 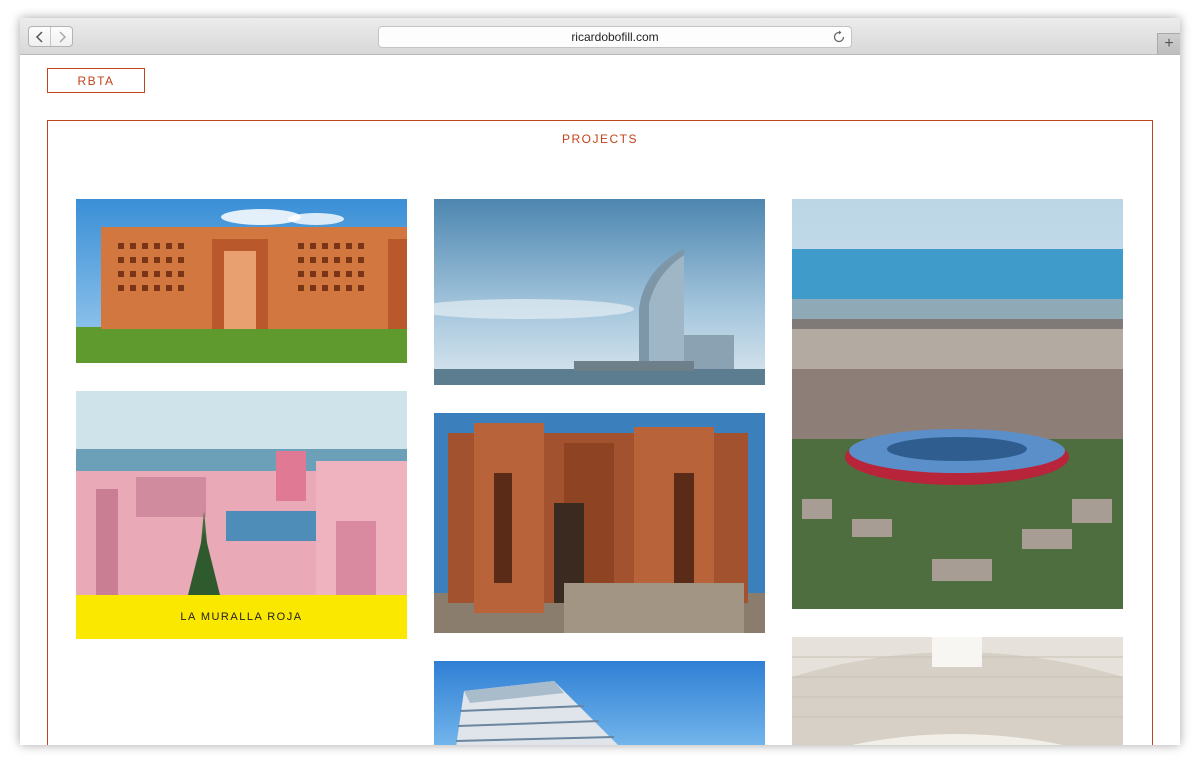 I want to click on project-card-la-muralla-roja: LA MURALLA ROJA, so click(x=241, y=515).